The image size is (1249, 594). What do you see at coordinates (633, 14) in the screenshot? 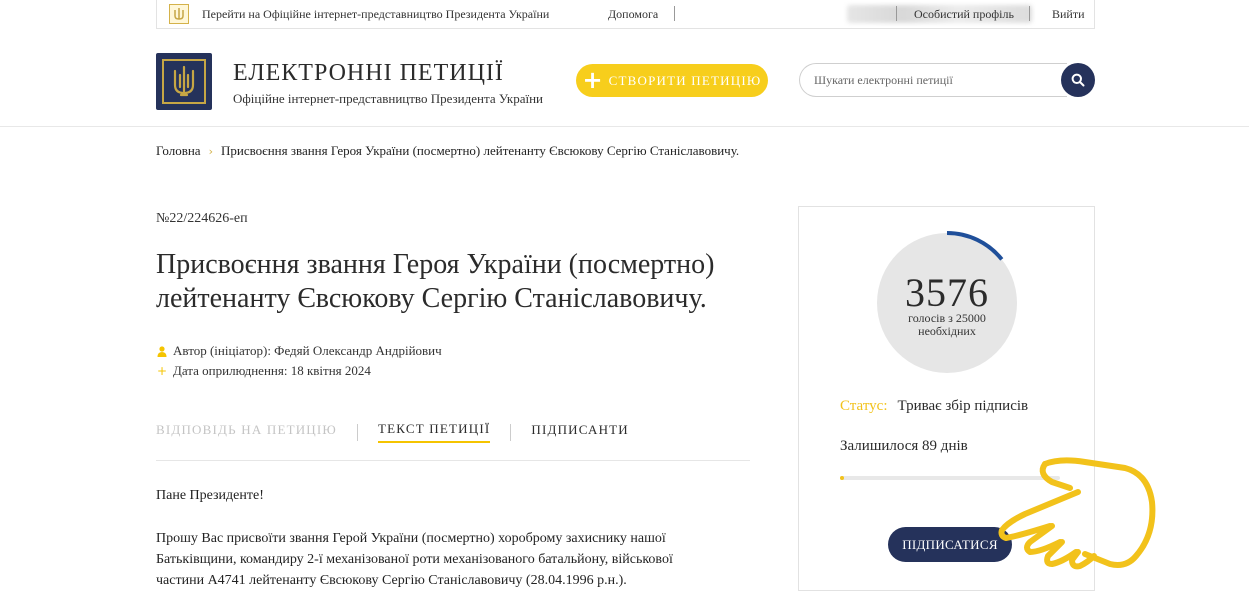
I see `help-link: Допомога` at bounding box center [633, 14].